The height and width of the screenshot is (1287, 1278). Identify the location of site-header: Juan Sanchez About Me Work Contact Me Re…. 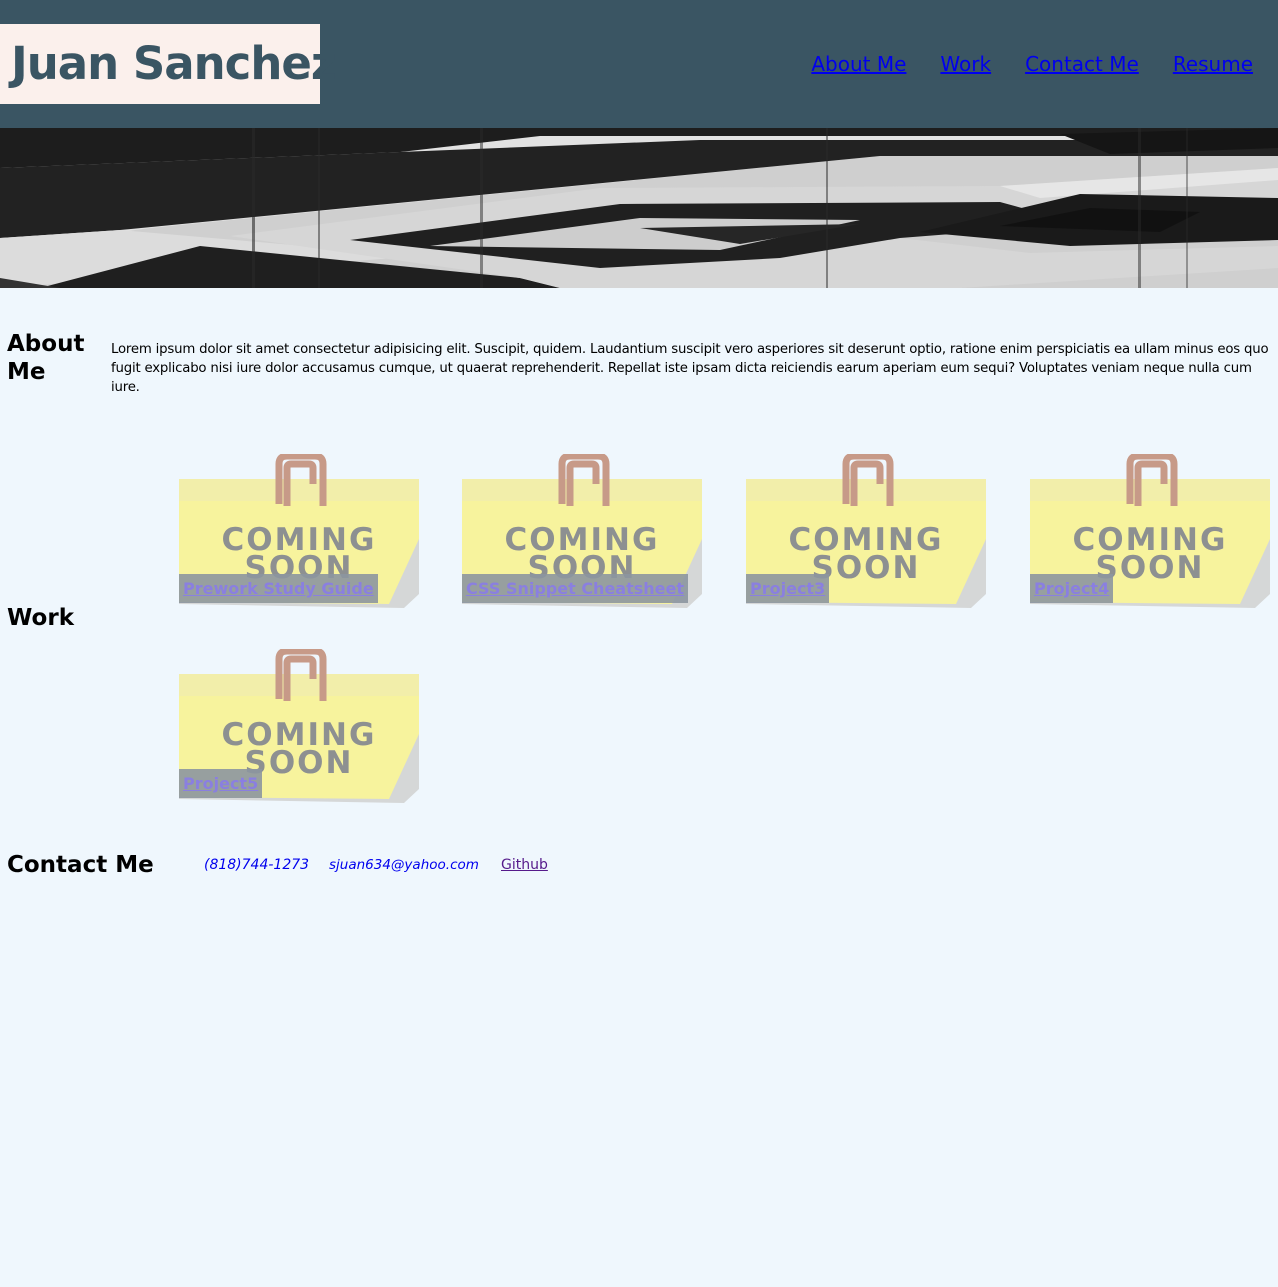
(639, 64).